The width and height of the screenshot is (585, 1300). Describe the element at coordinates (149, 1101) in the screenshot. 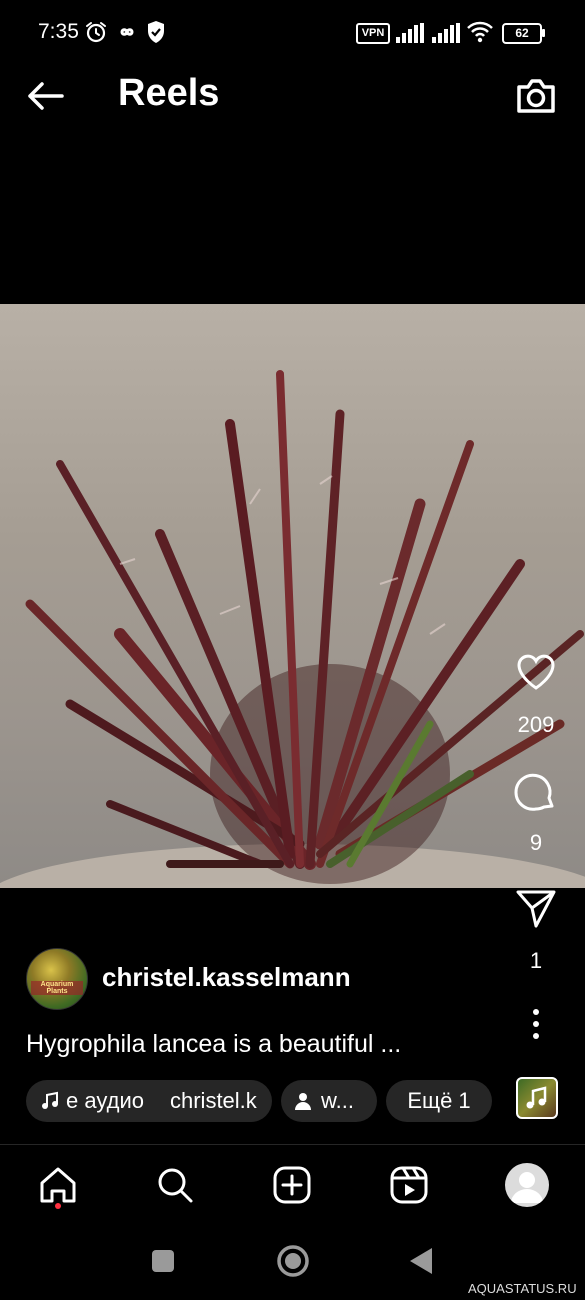

I see `audio-chip: е аудио christel.k` at that location.